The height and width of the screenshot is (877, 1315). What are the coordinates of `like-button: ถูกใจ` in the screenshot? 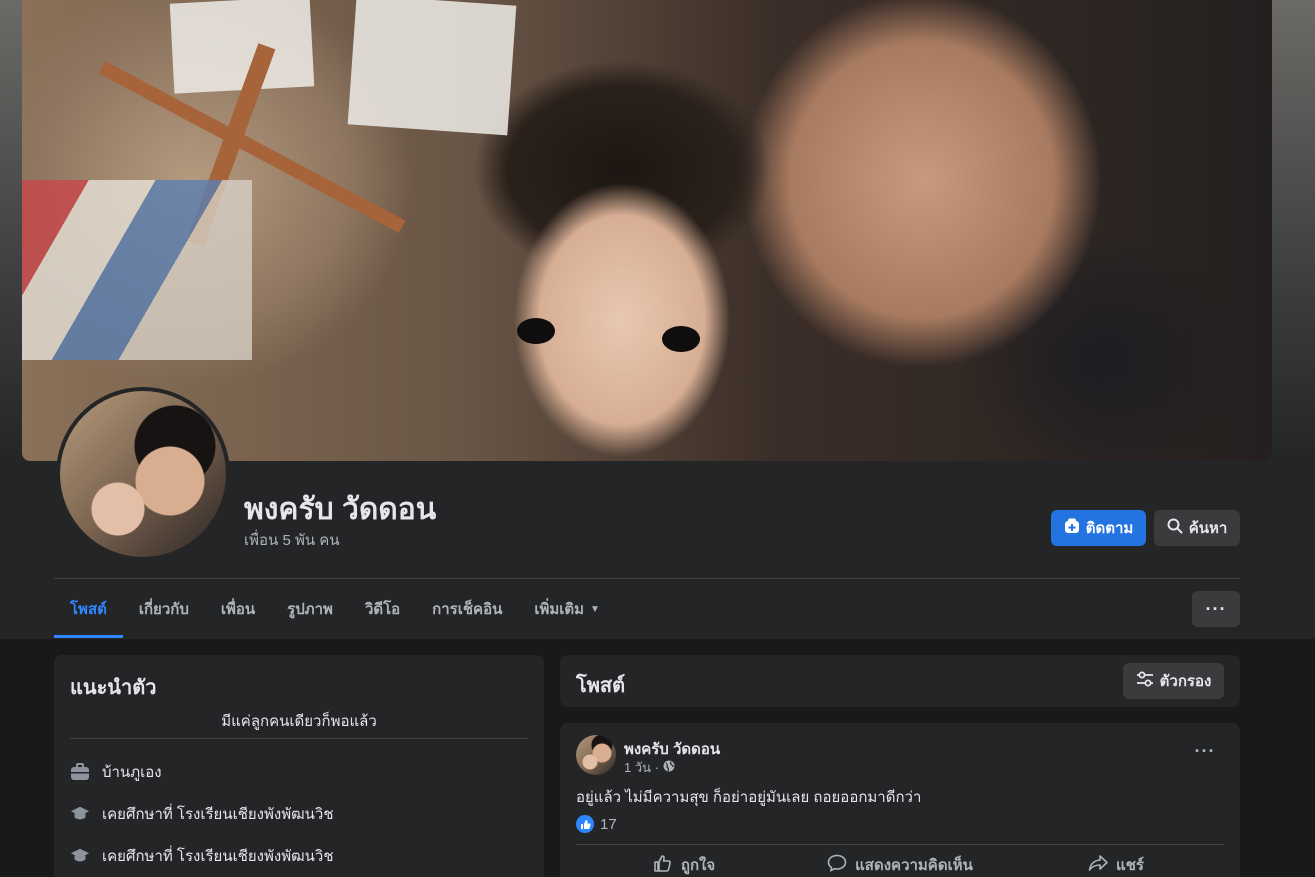 It's located at (684, 862).